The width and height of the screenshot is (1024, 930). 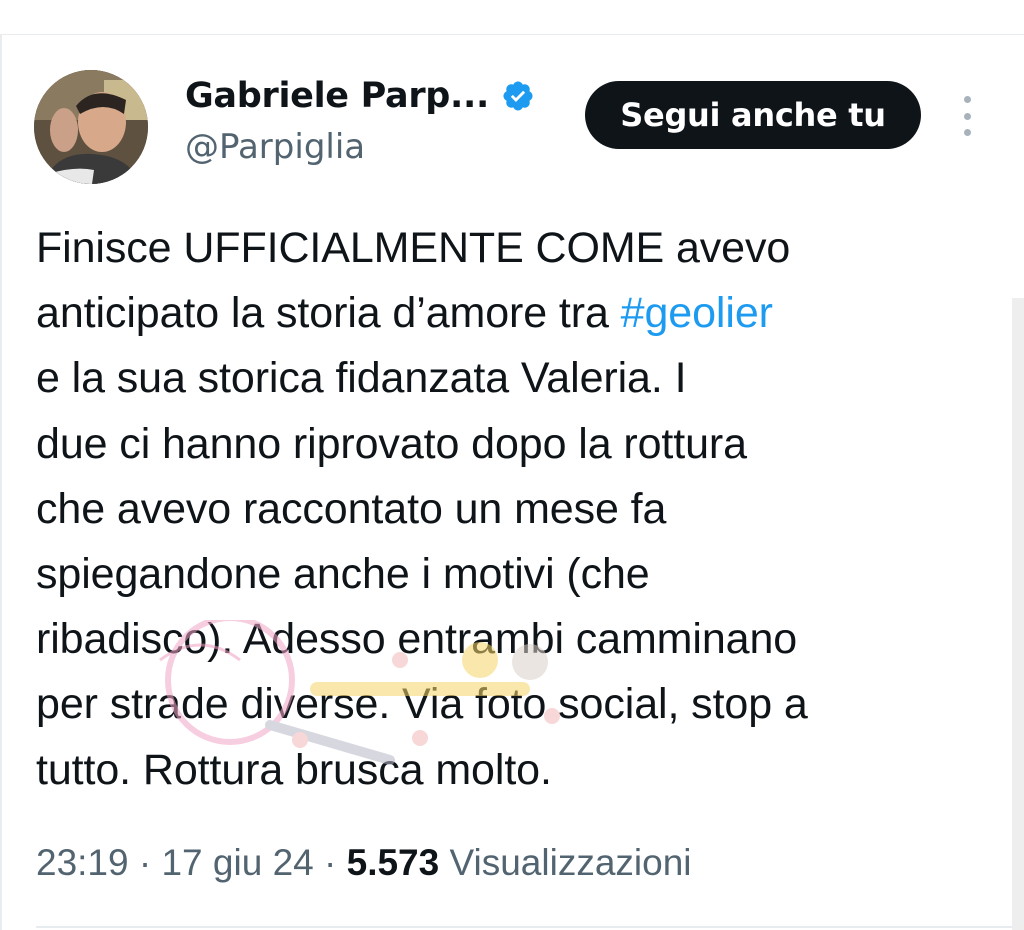 I want to click on tweet-line: che avevo raccontato un mese fa, so click(x=351, y=508).